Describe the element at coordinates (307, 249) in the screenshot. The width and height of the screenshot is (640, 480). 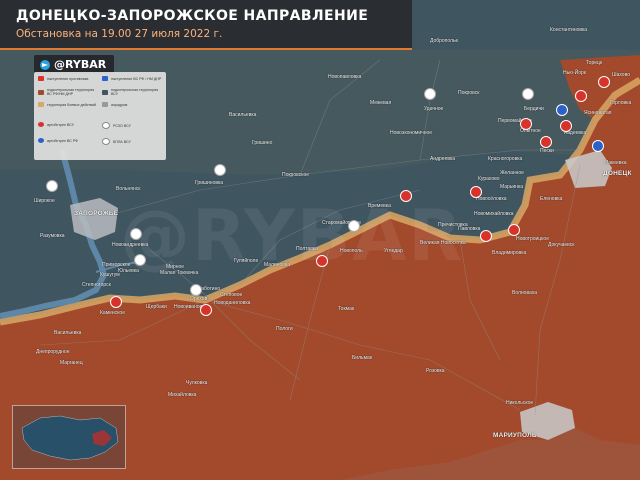
I see `place-label: Полтавка` at that location.